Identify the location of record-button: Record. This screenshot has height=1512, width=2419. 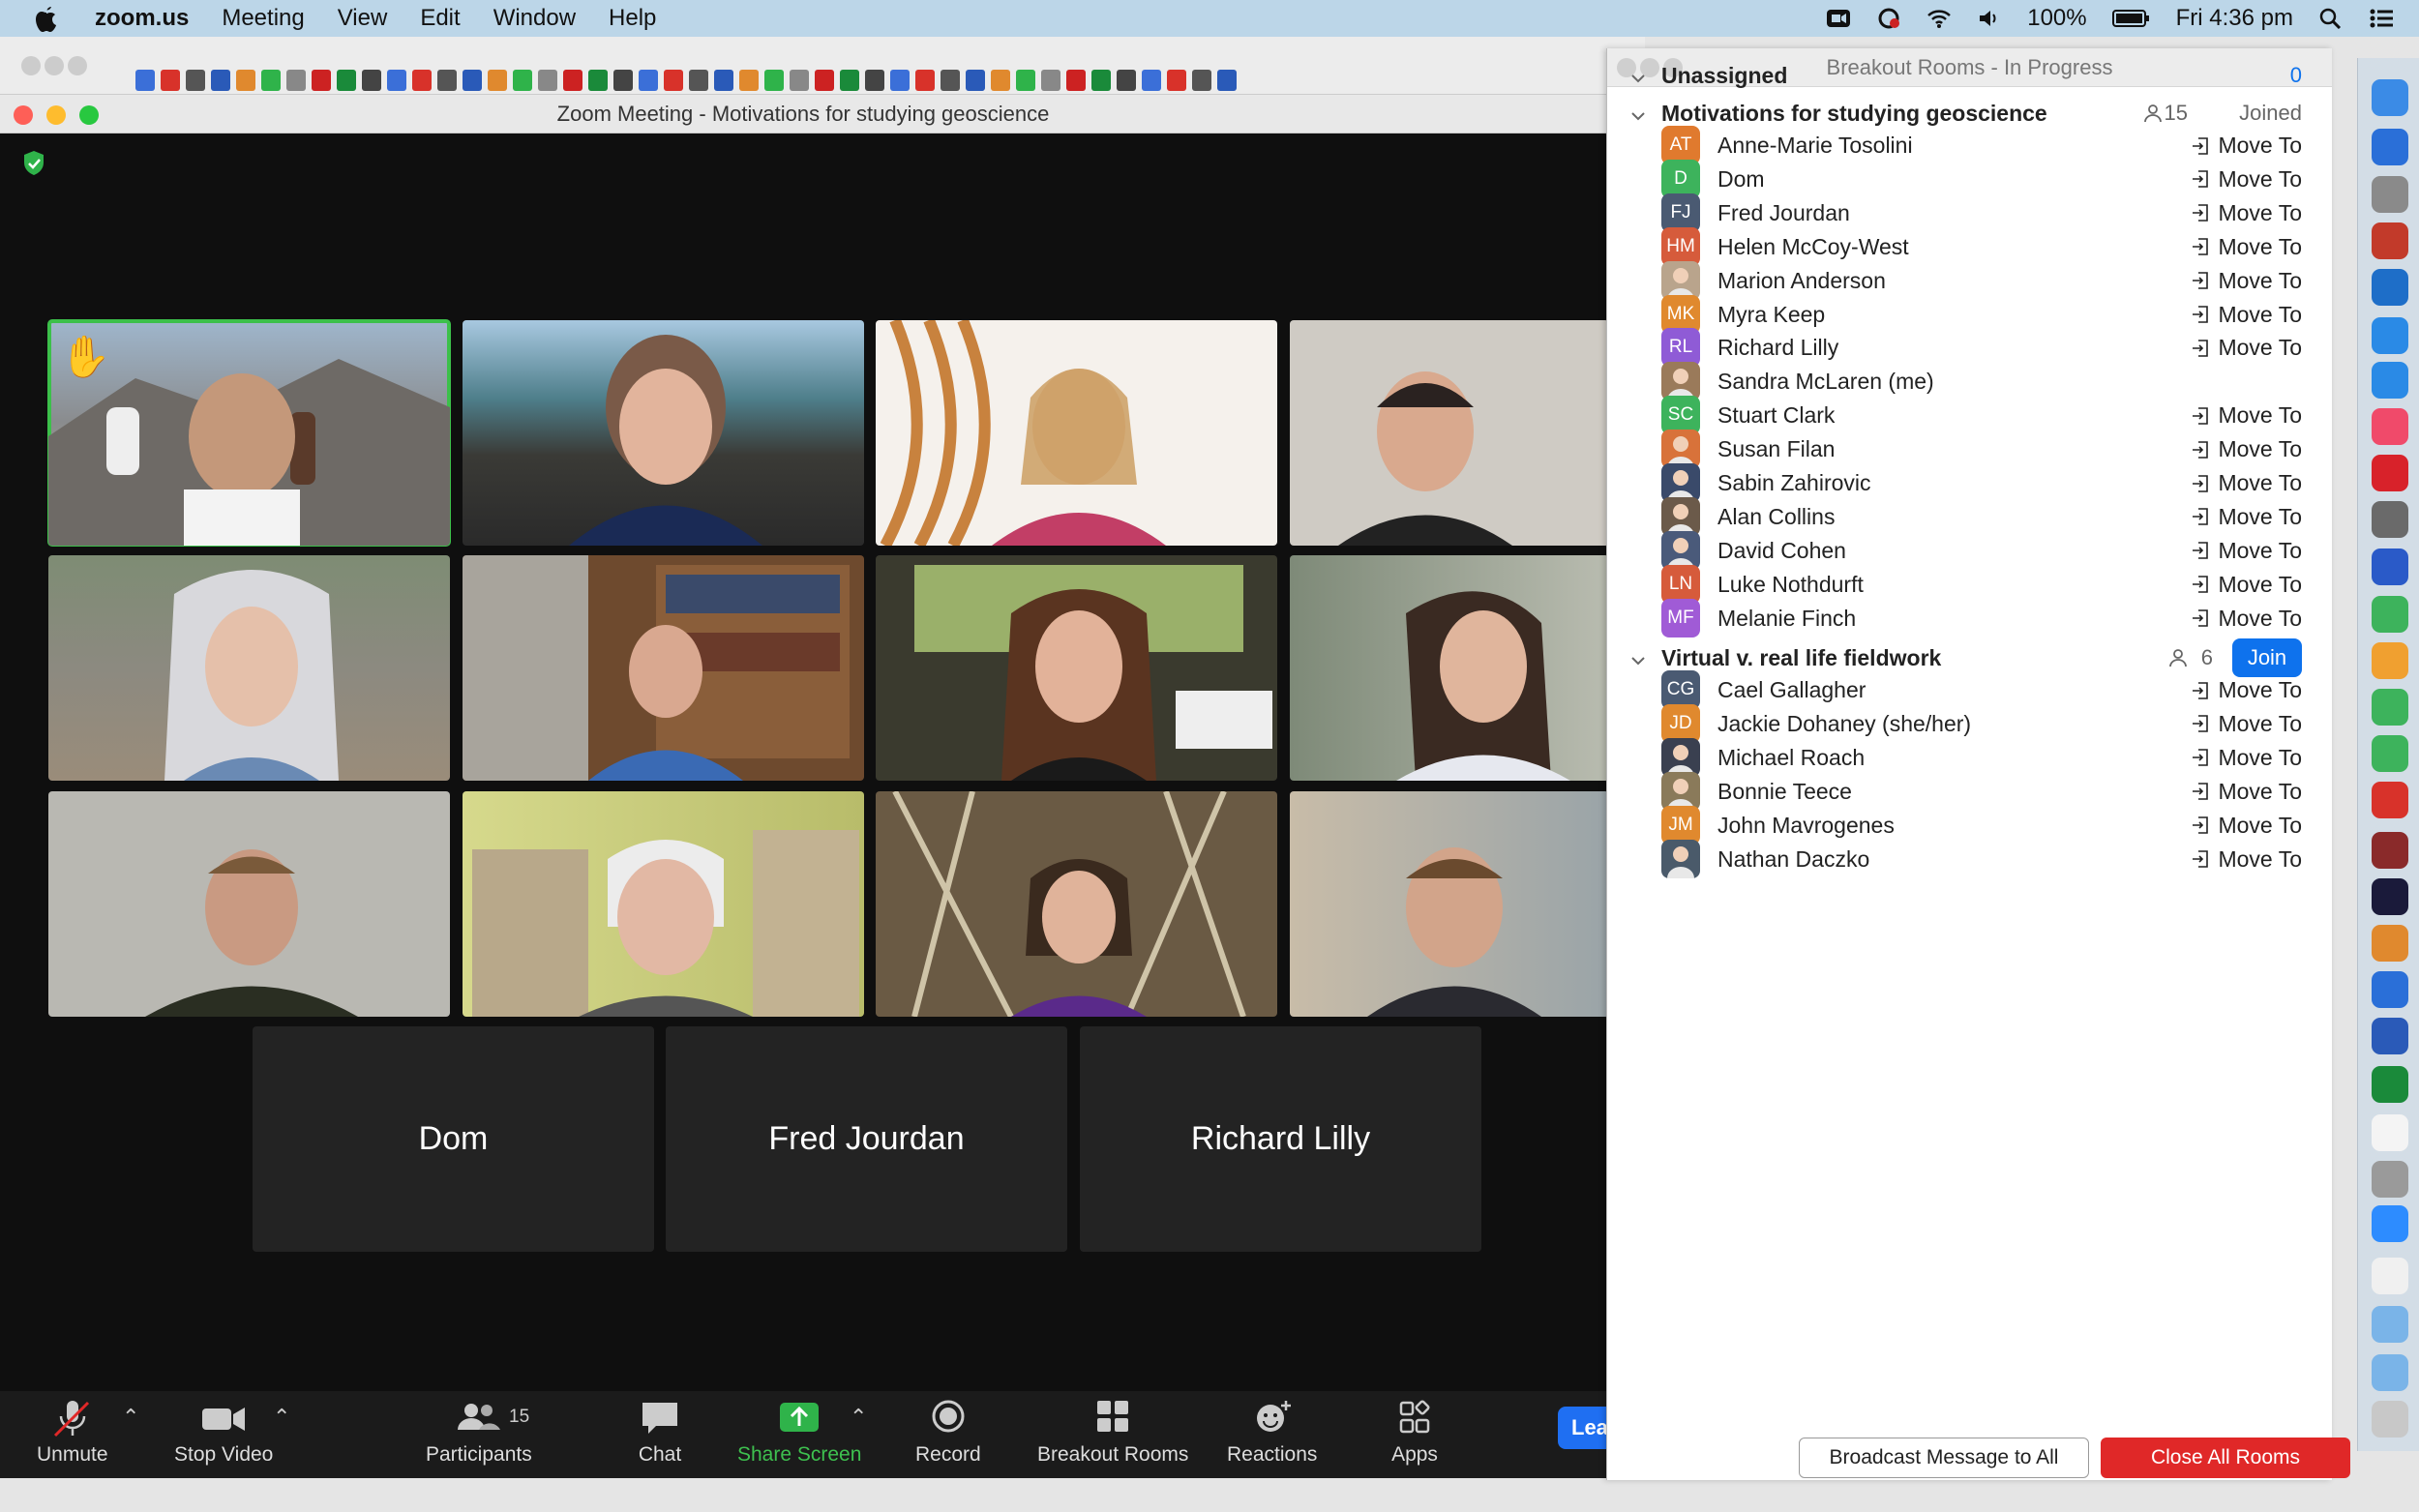
(948, 1436).